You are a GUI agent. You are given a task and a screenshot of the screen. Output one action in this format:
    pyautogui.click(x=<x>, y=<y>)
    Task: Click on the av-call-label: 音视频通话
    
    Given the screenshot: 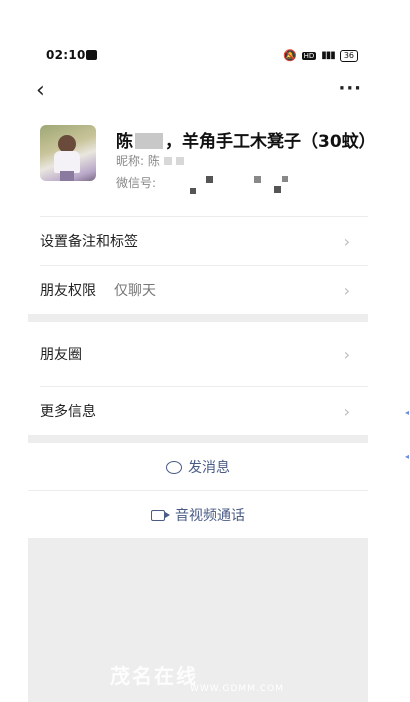 What is the action you would take?
    pyautogui.click(x=210, y=516)
    